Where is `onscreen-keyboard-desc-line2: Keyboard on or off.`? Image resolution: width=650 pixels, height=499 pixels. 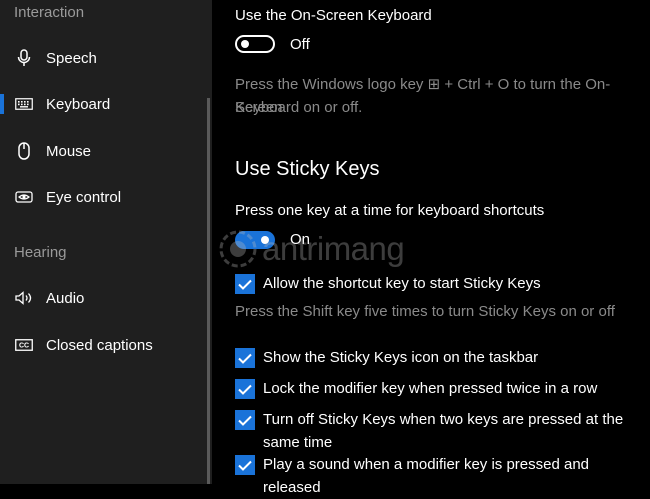
onscreen-keyboard-desc-line2: Keyboard on or off. is located at coordinates (299, 107).